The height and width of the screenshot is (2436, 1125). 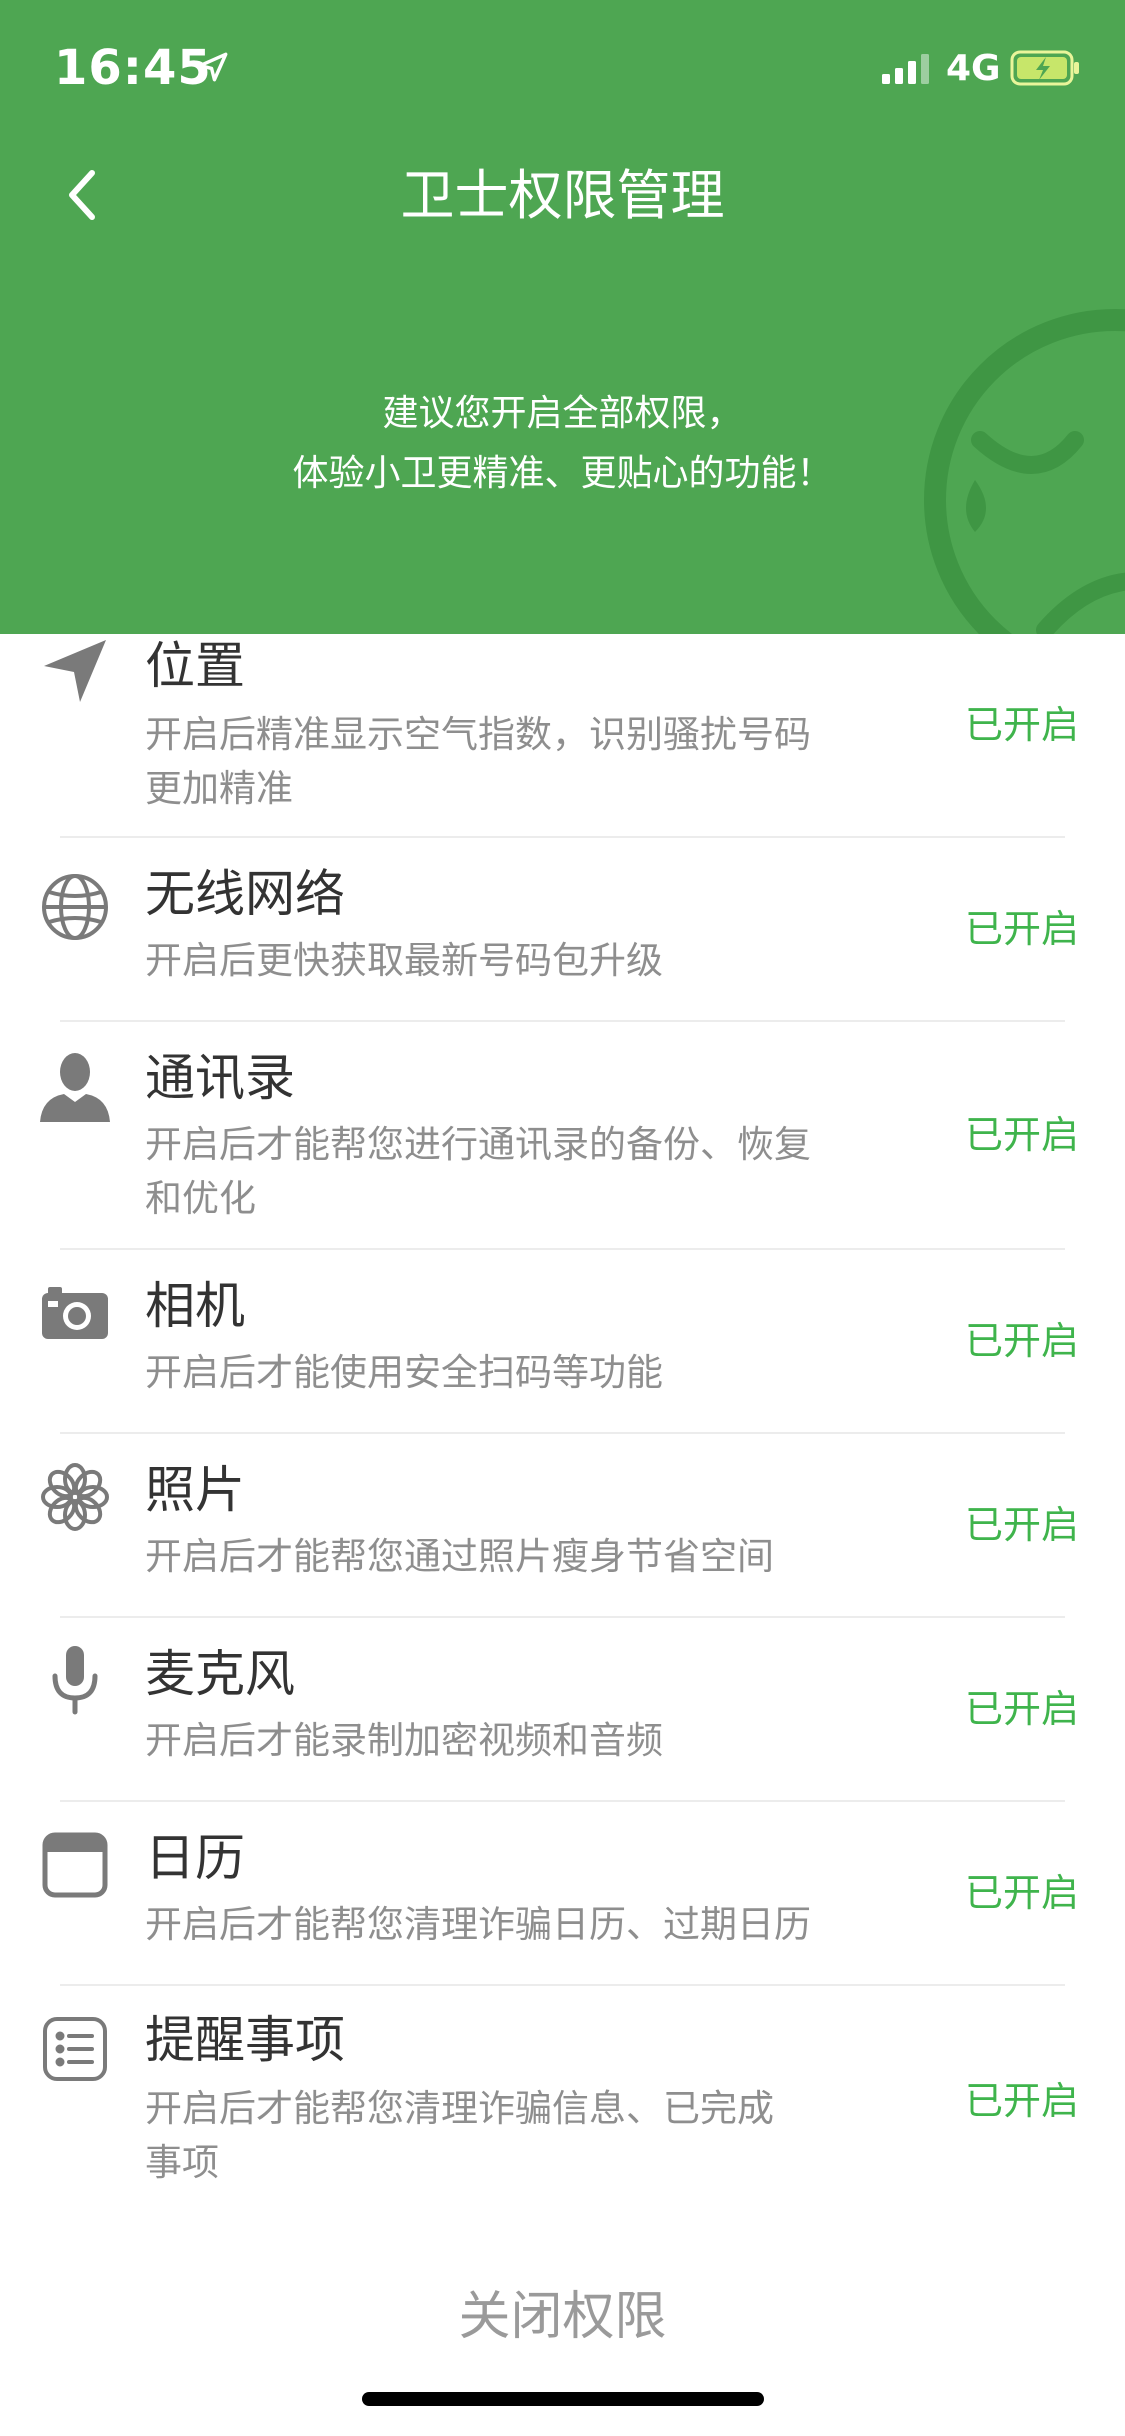 I want to click on permission-row-reminders: 提醒事项 开启后才能帮您清理诈骗信息、已完成 事项 已开启, so click(x=562, y=2099).